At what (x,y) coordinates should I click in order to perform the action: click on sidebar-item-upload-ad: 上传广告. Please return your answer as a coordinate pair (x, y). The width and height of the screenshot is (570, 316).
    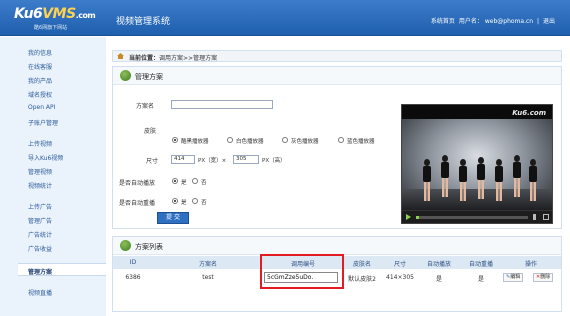
    Looking at the image, I should click on (40, 206).